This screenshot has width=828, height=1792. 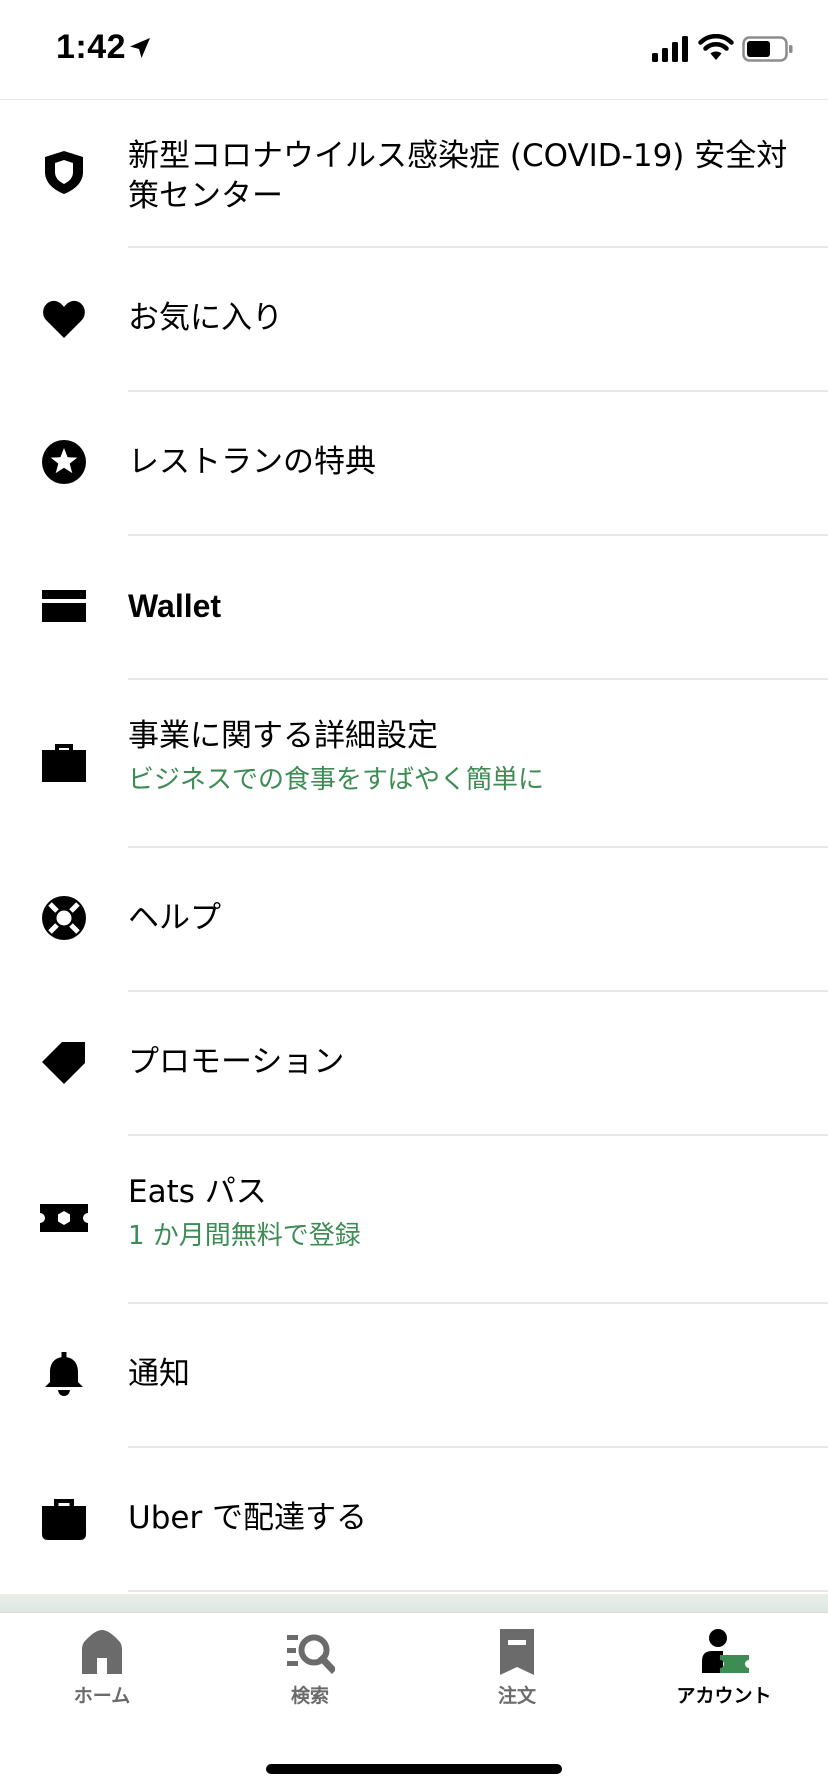 I want to click on shield-icon, so click(x=64, y=172).